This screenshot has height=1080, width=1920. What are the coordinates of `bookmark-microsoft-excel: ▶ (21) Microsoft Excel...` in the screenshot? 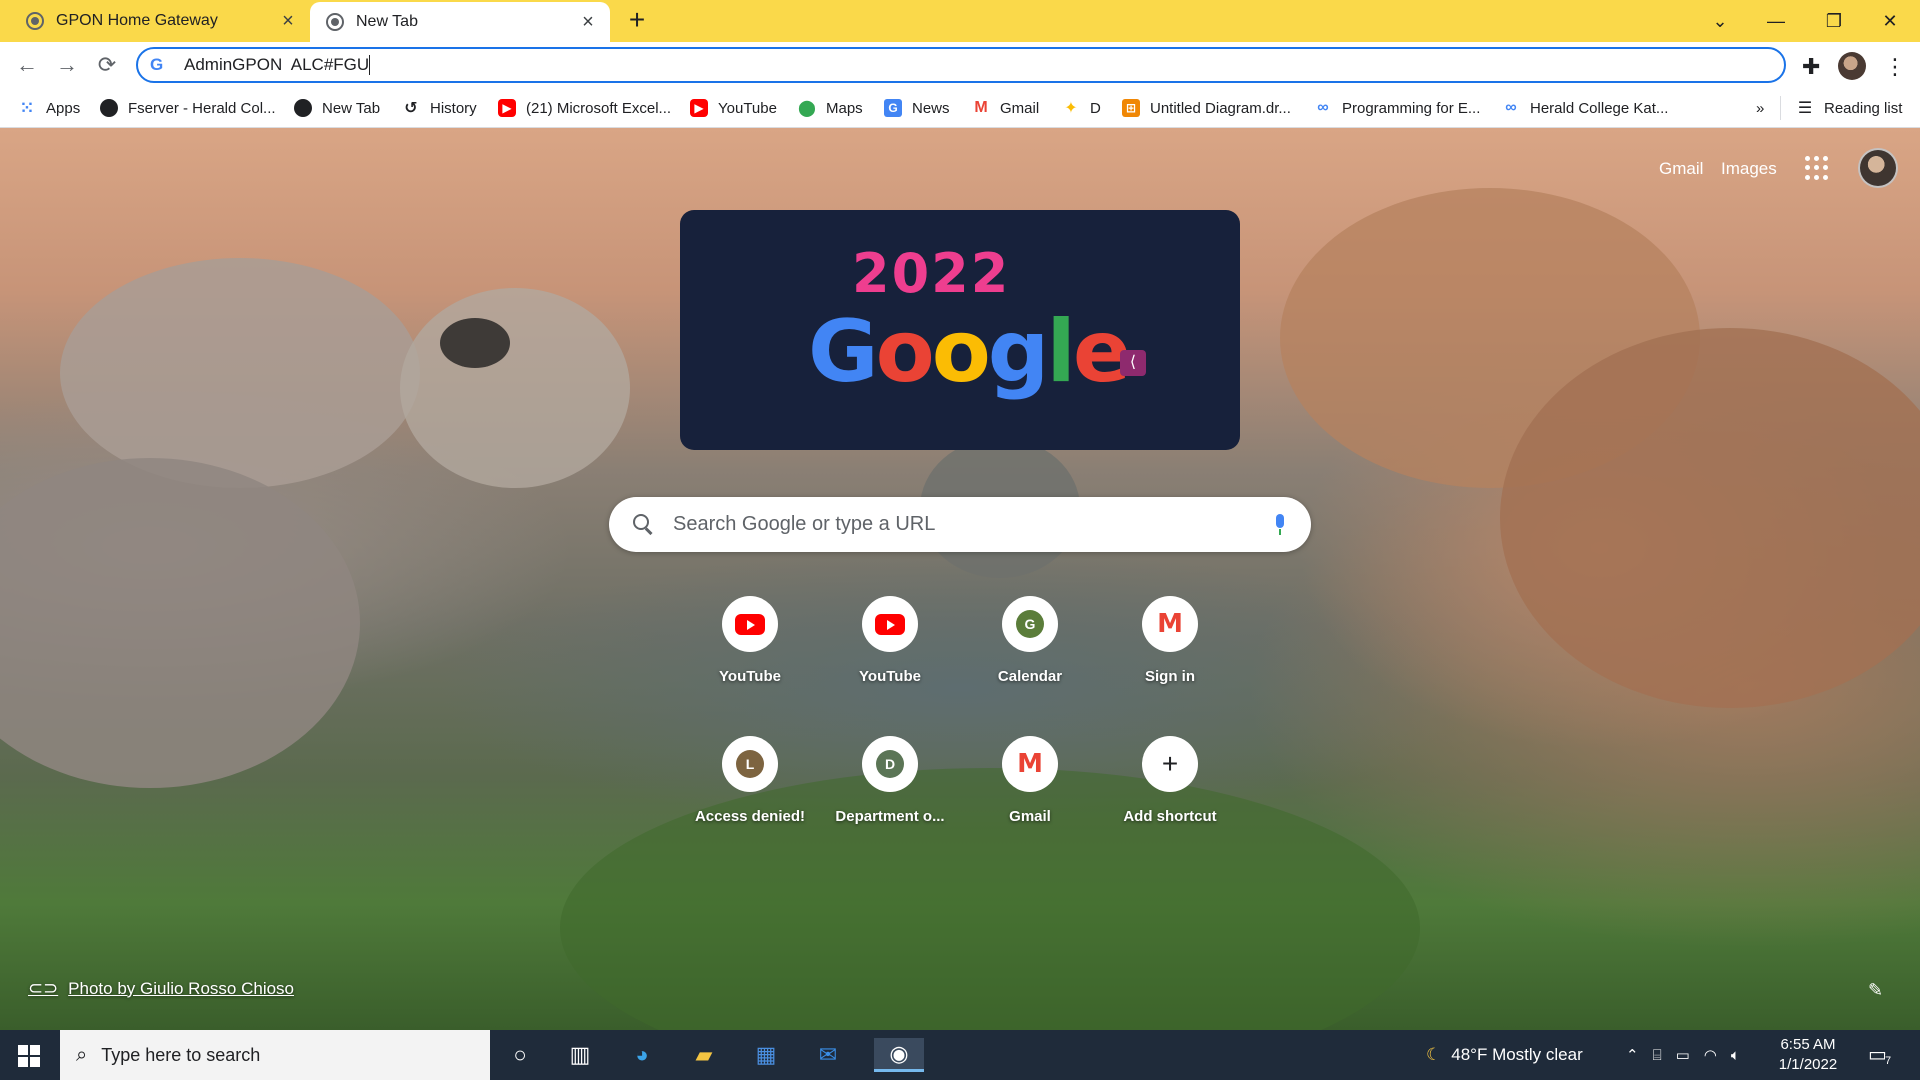 It's located at (584, 108).